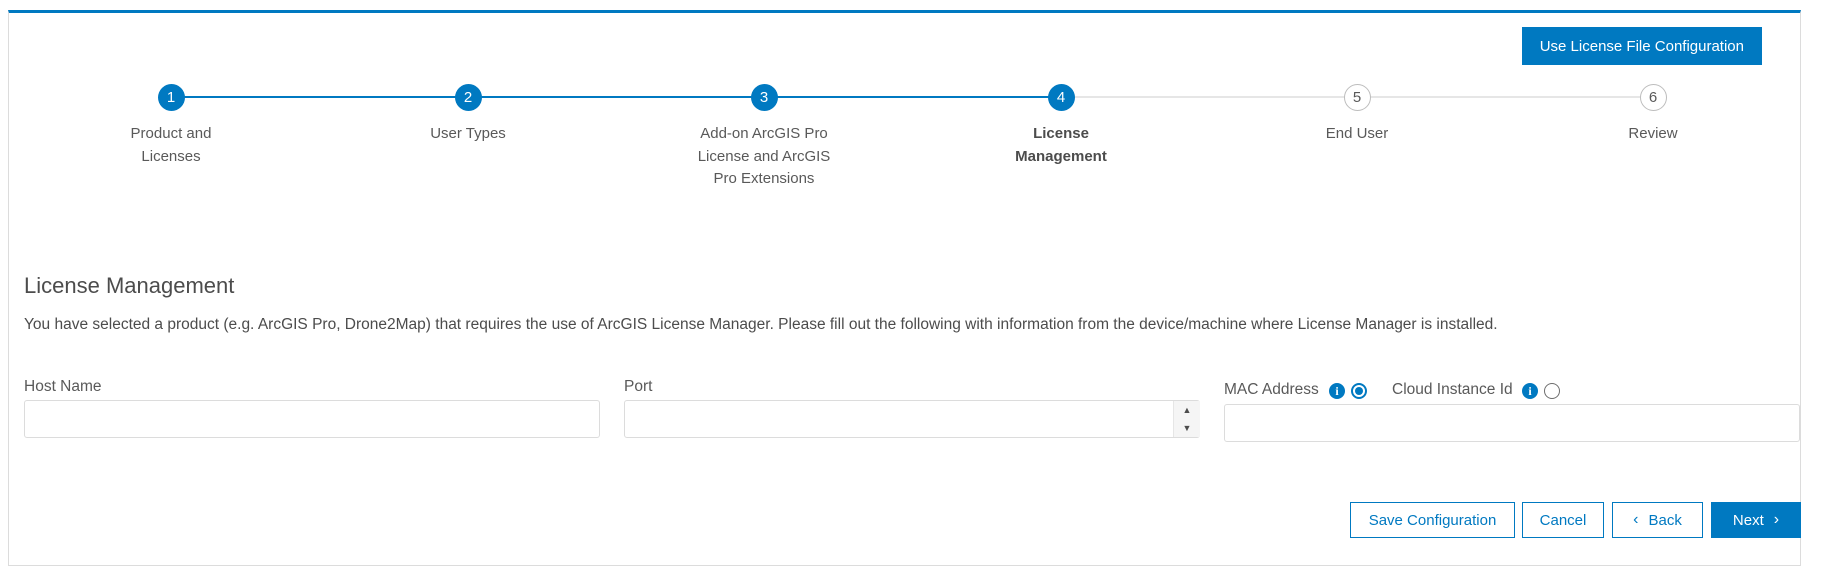 The width and height of the screenshot is (1825, 574). What do you see at coordinates (1187, 410) in the screenshot?
I see `caret-up-icon: ▲` at bounding box center [1187, 410].